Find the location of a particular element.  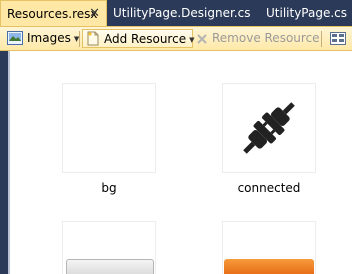

images-dropdown-button: Images ▼ is located at coordinates (43, 38).